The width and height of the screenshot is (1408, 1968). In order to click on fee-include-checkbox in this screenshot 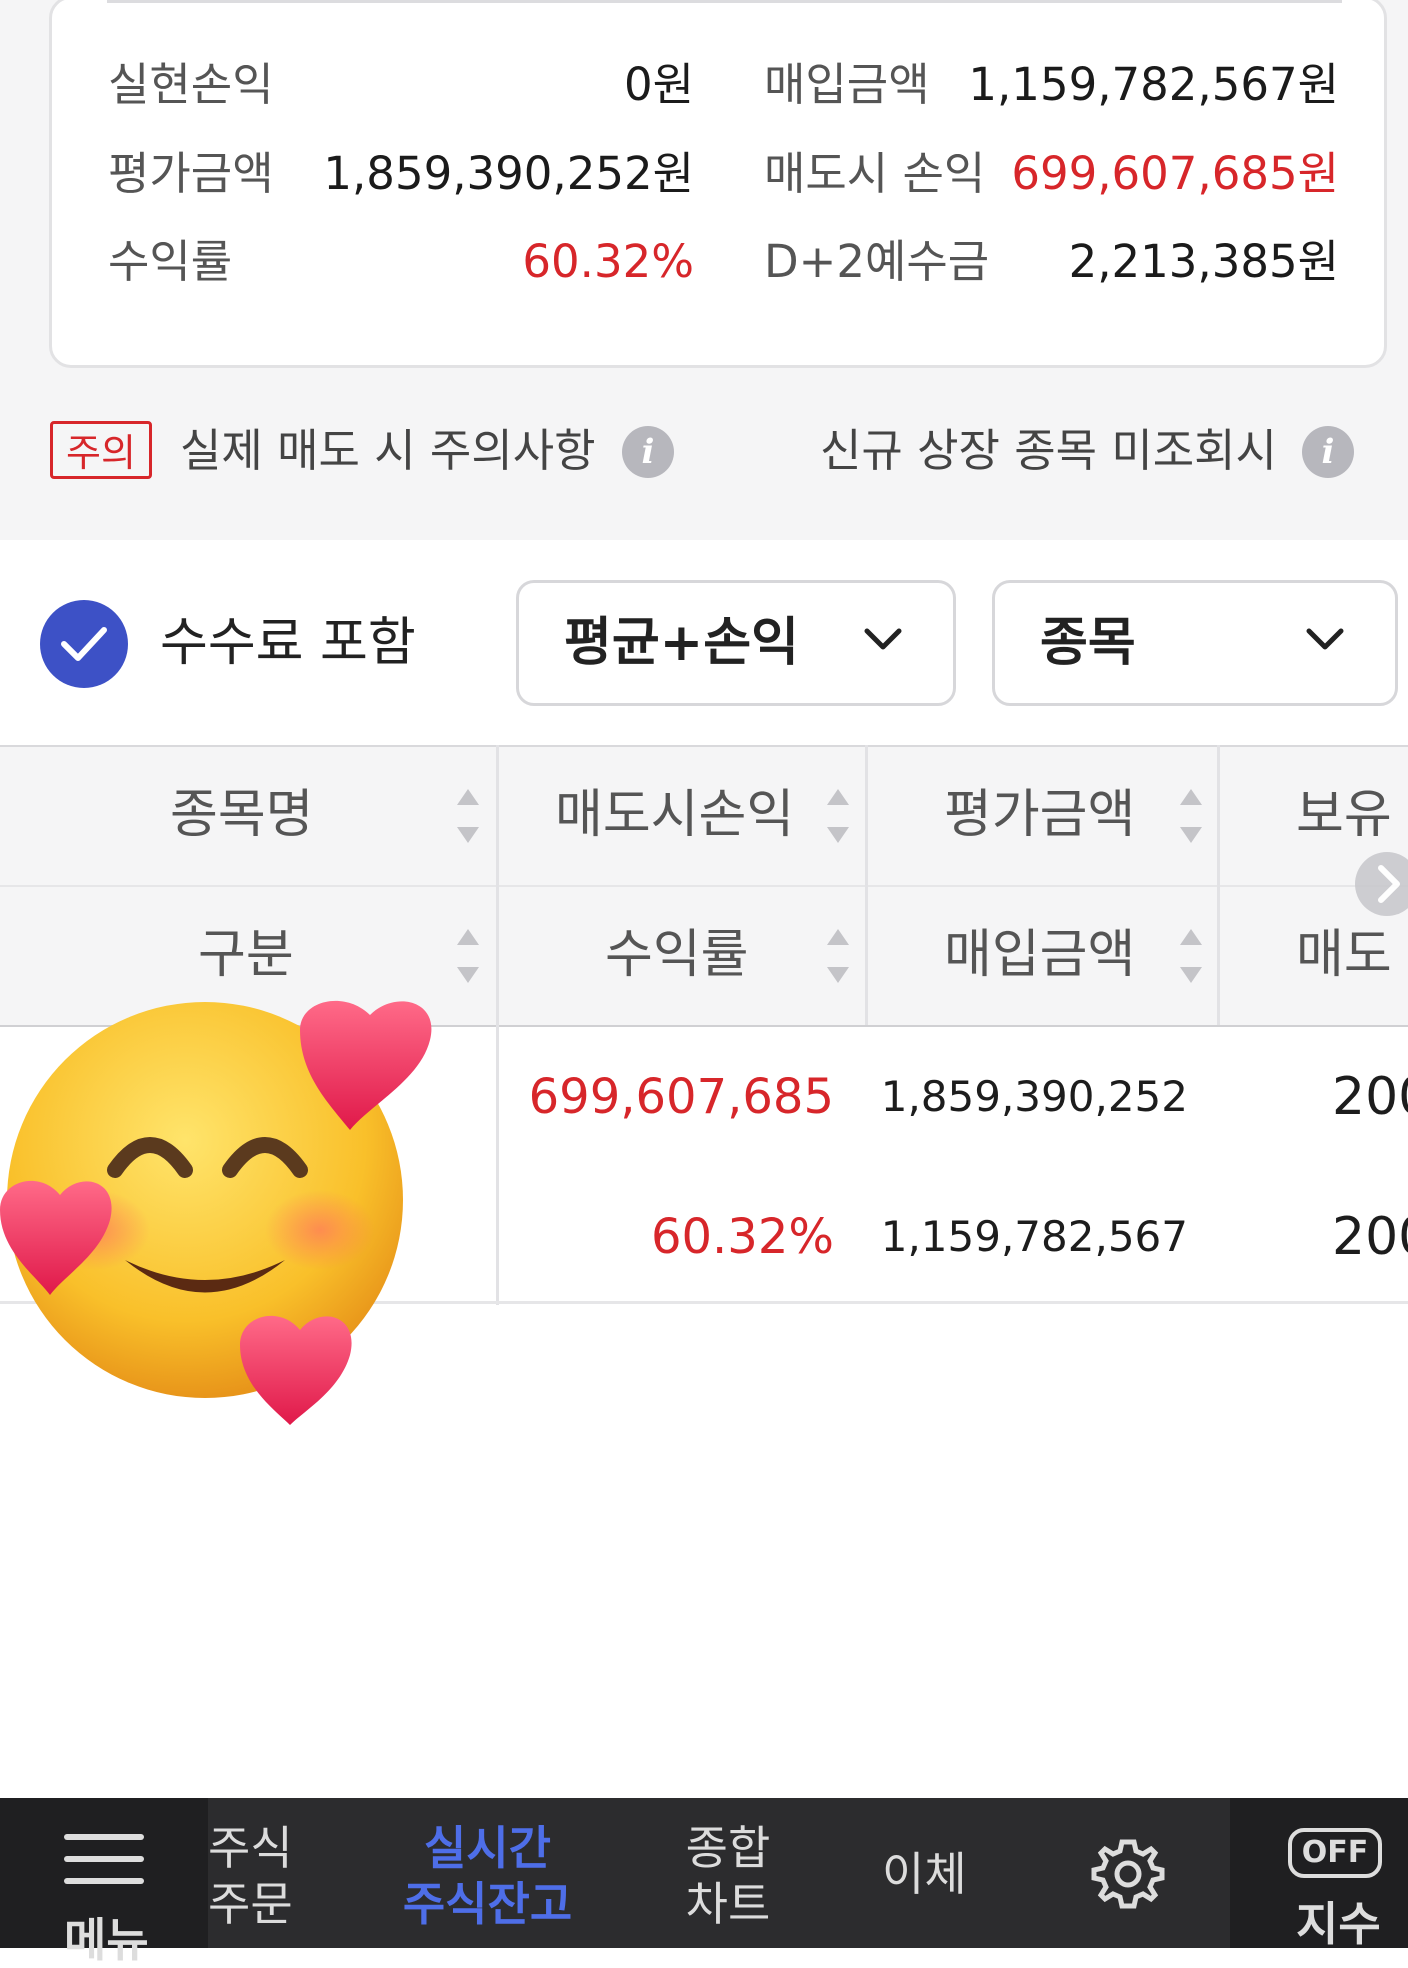, I will do `click(84, 644)`.